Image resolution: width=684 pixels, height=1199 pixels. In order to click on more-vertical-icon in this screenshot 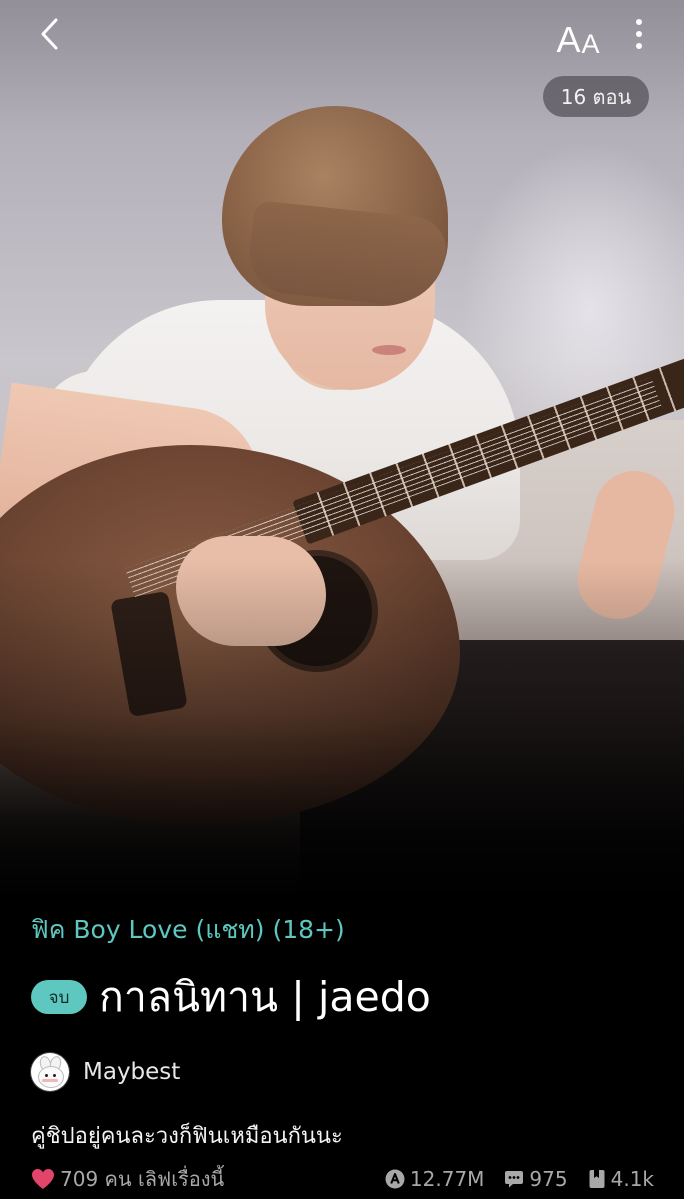, I will do `click(639, 34)`.